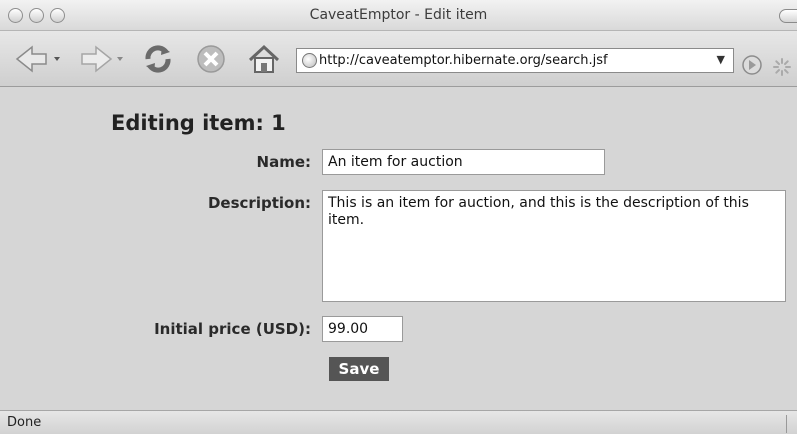 This screenshot has height=434, width=797. What do you see at coordinates (509, 60) in the screenshot?
I see `url-input` at bounding box center [509, 60].